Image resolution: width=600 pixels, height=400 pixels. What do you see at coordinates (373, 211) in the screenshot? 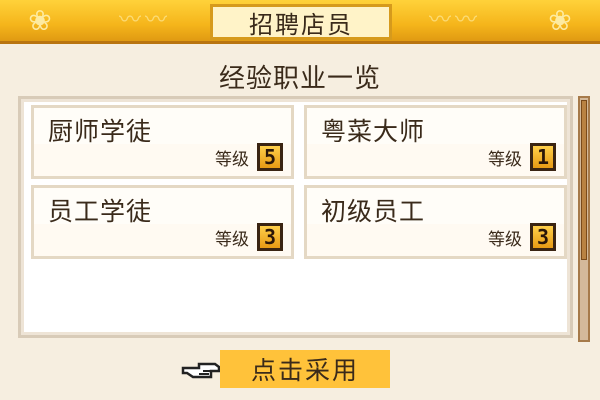
I see `job-name: 初级员工` at bounding box center [373, 211].